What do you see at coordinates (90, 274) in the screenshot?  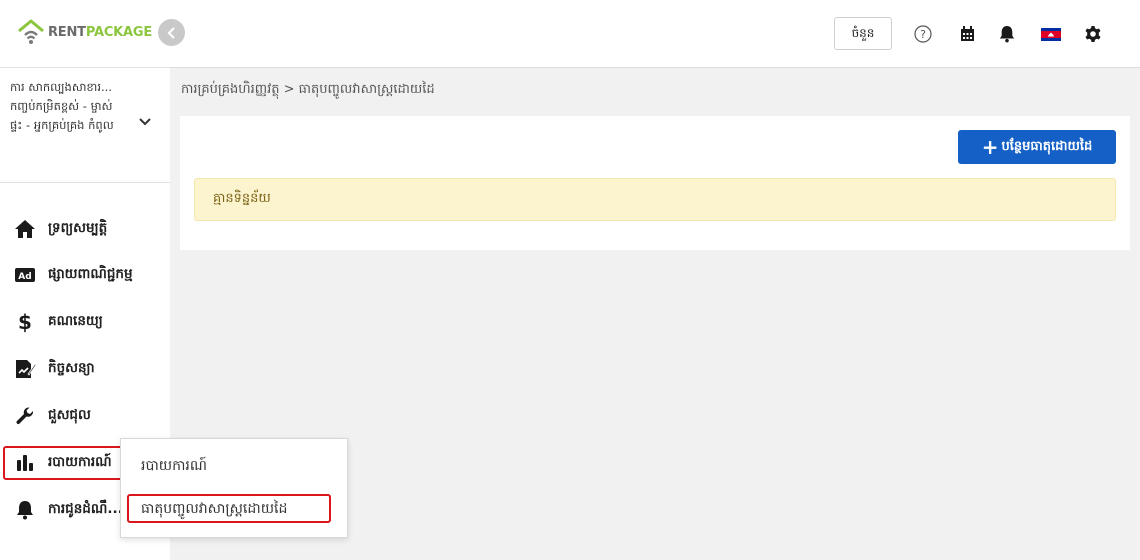 I see `sidebar-item-label: ផ្សាយពាណិជ្ជកម្ម` at bounding box center [90, 274].